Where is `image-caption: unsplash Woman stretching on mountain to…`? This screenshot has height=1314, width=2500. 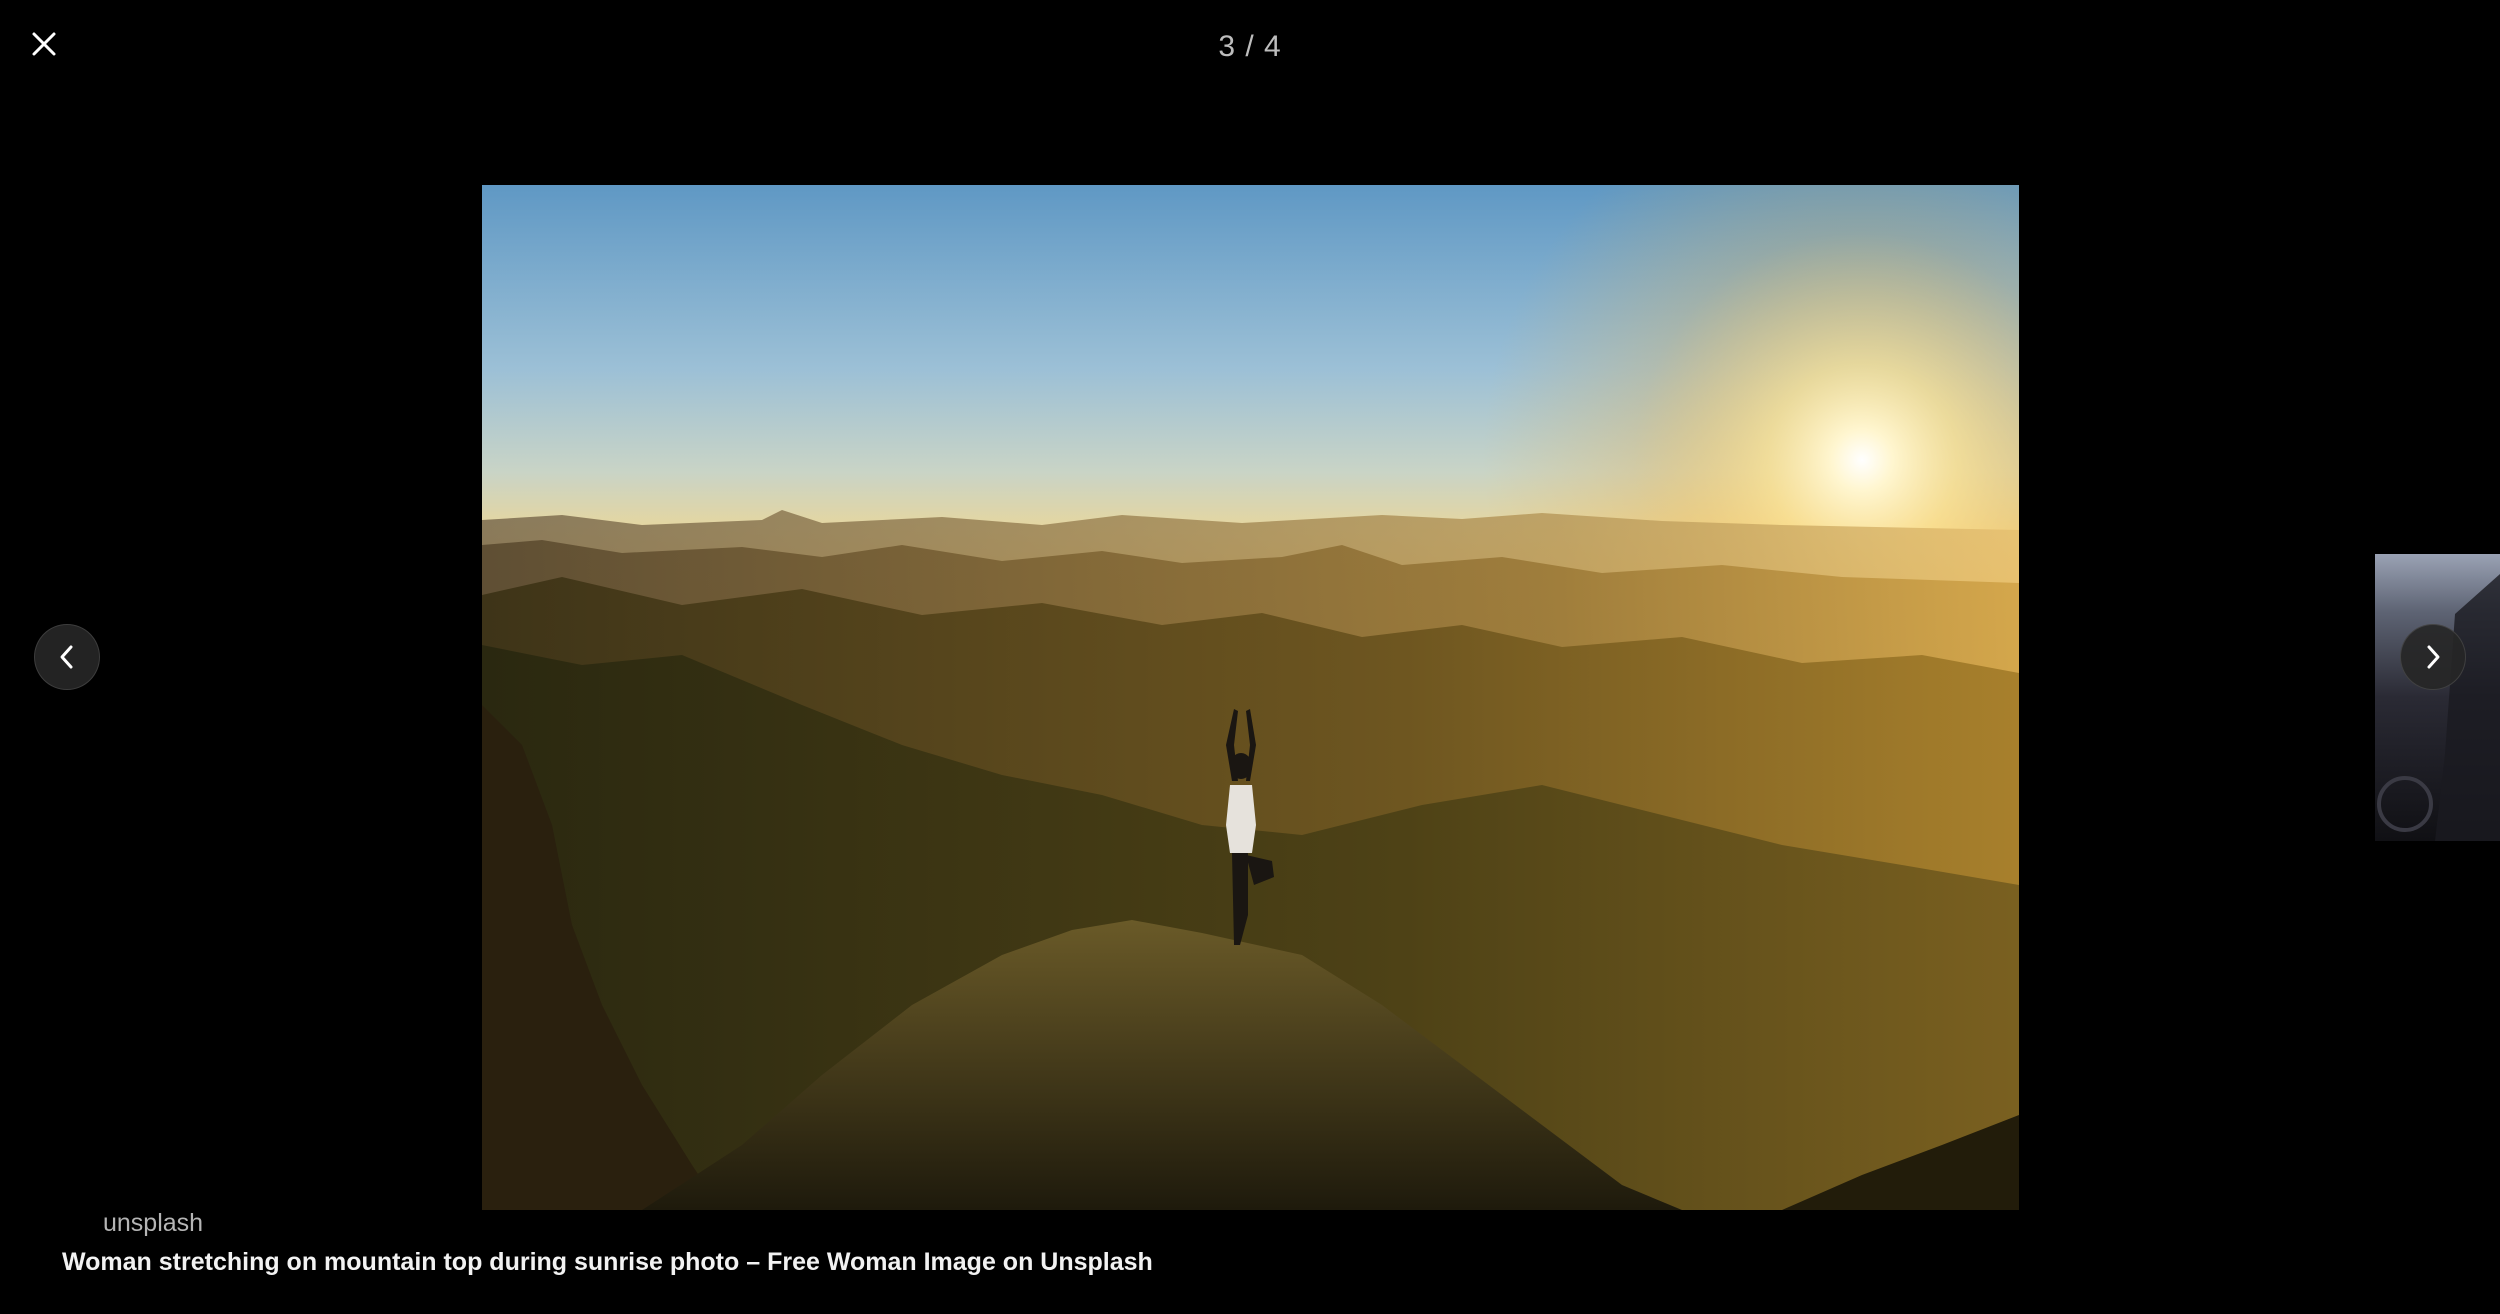
image-caption: unsplash Woman stretching on mountain to… is located at coordinates (607, 1243).